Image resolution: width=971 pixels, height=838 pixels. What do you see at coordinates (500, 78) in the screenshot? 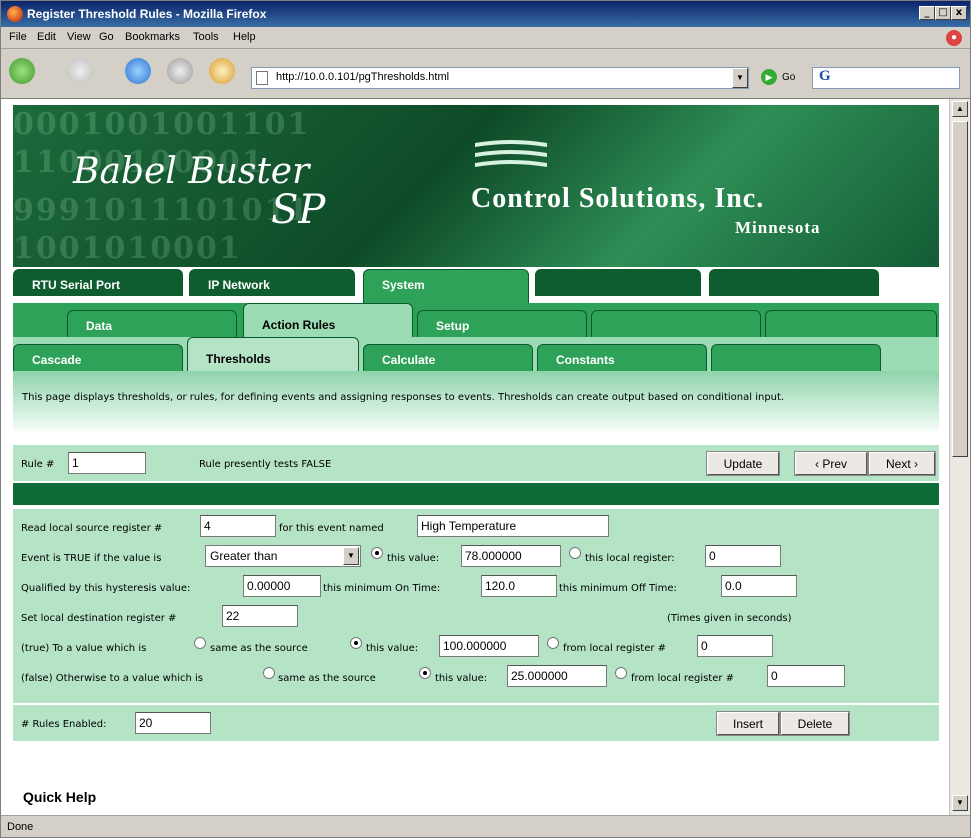
I see `url-bar: http://10.0.0.101/pgThresholds.html` at bounding box center [500, 78].